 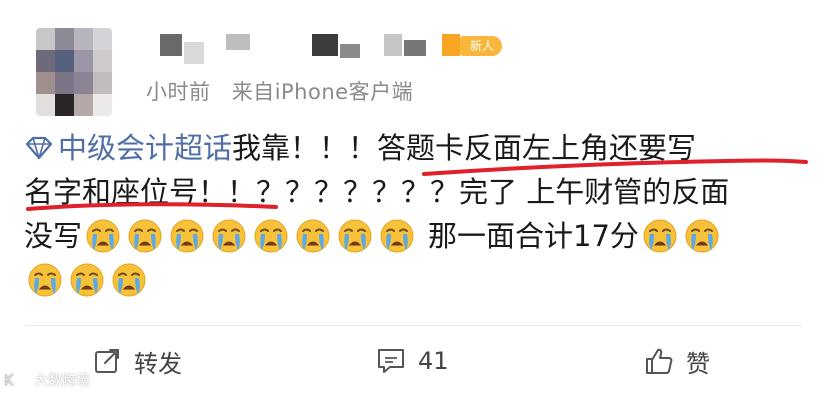 What do you see at coordinates (414, 325) in the screenshot?
I see `action-divider` at bounding box center [414, 325].